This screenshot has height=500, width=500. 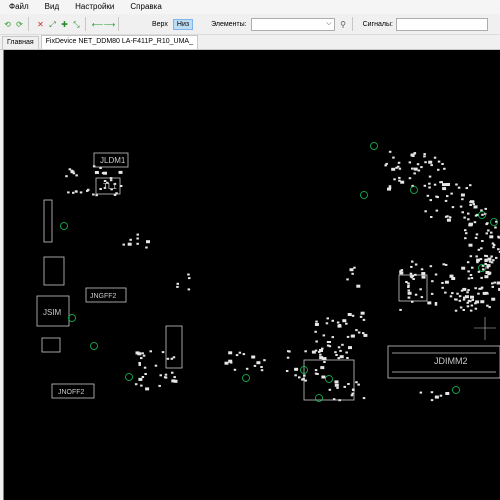 I want to click on menu-settings: Настройки, so click(x=93, y=7).